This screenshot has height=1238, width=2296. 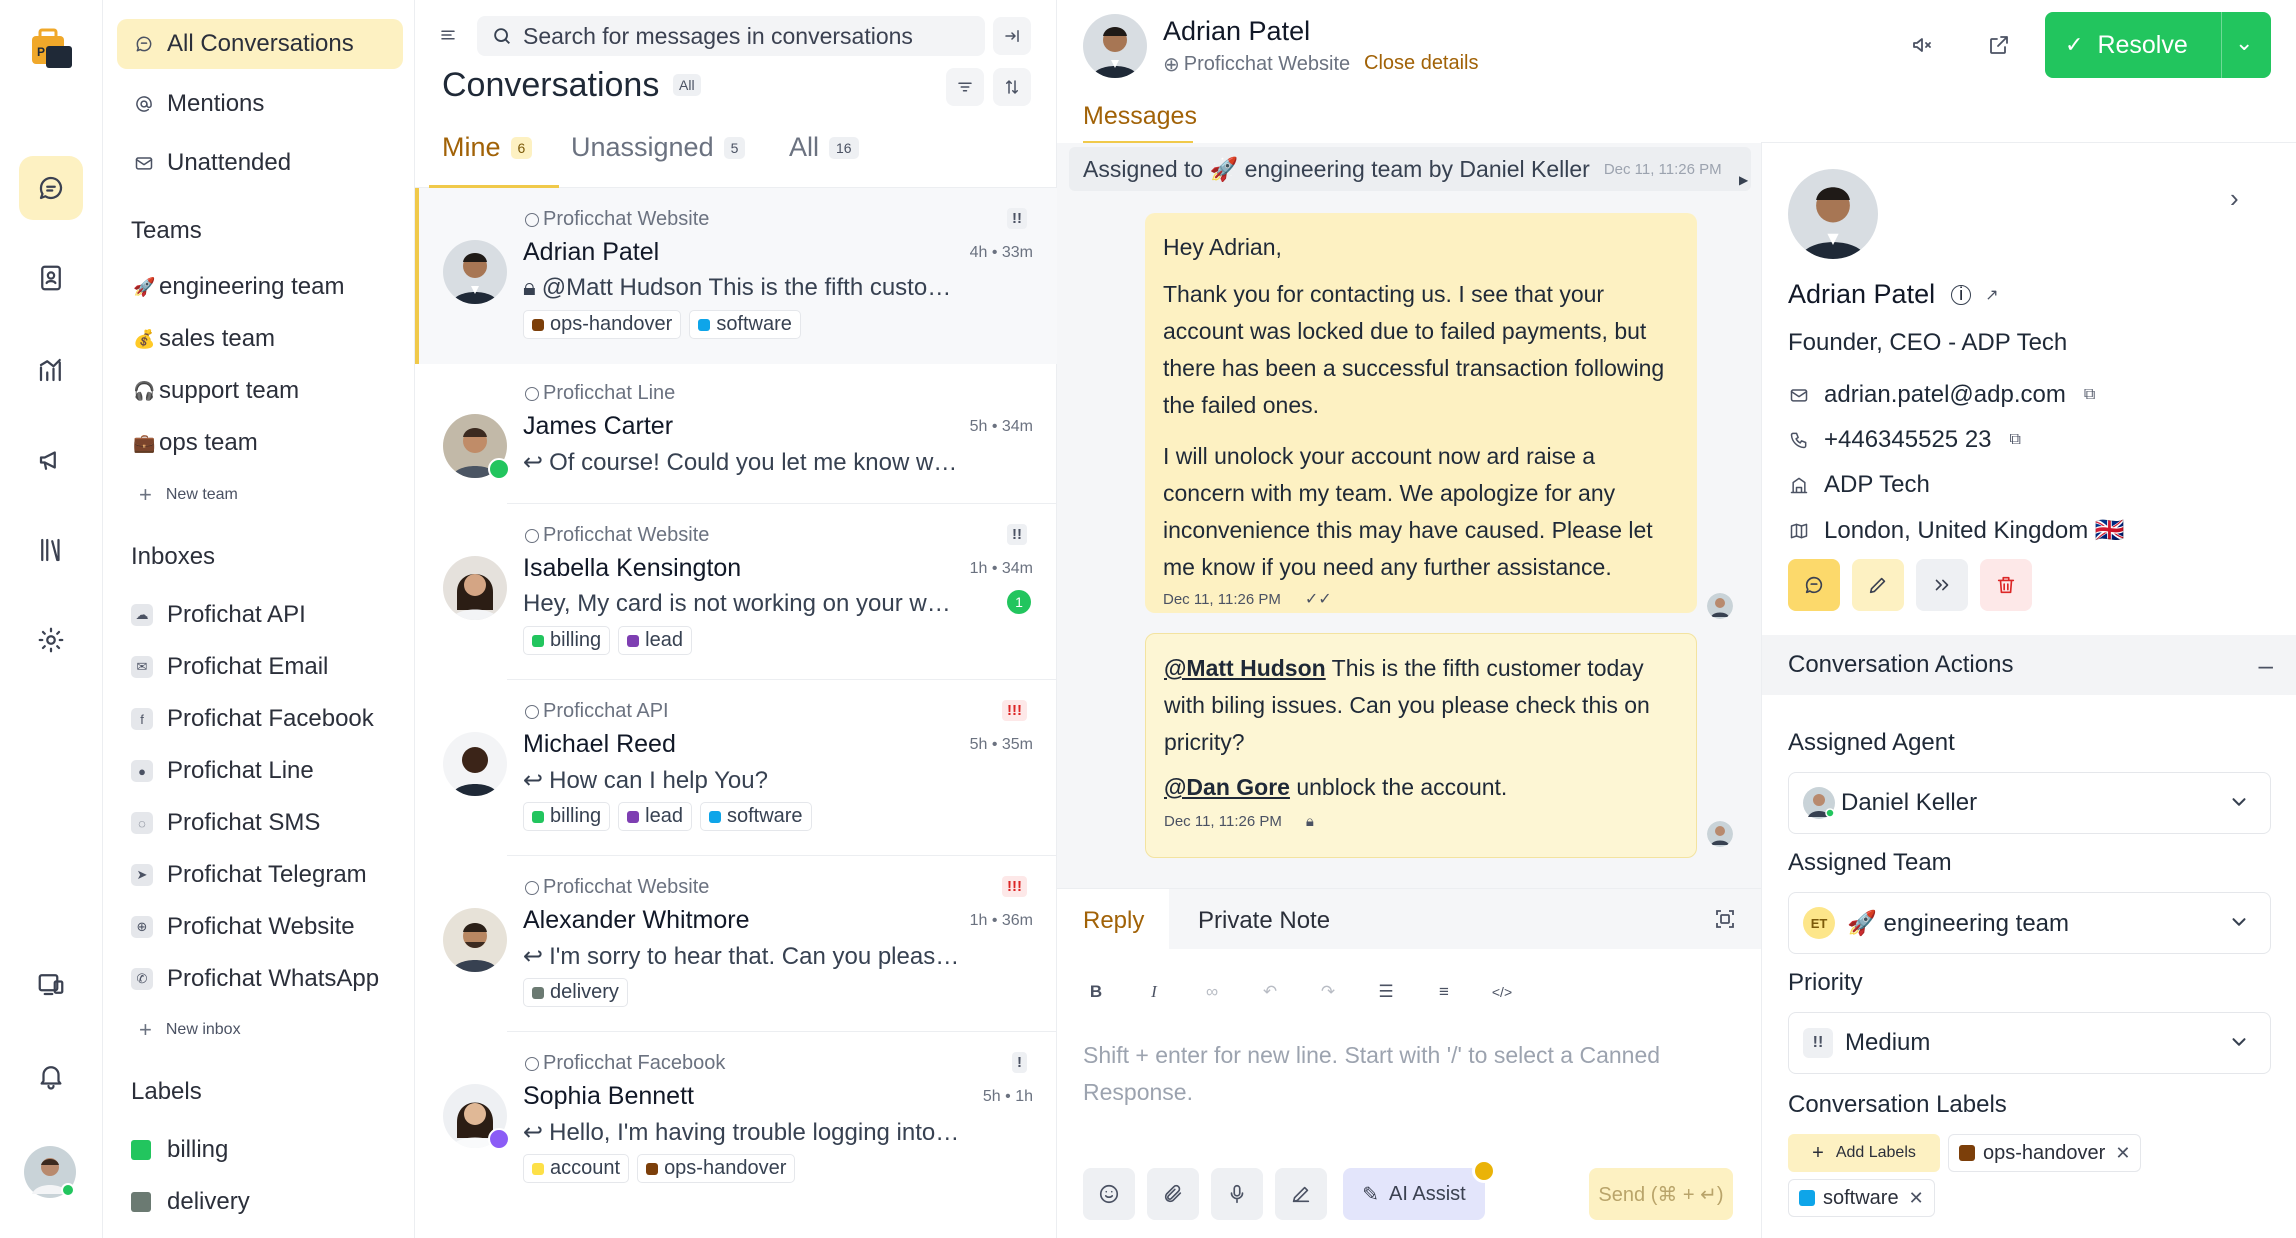 What do you see at coordinates (1318, 599) in the screenshot?
I see `double-check-icon: ✓✓` at bounding box center [1318, 599].